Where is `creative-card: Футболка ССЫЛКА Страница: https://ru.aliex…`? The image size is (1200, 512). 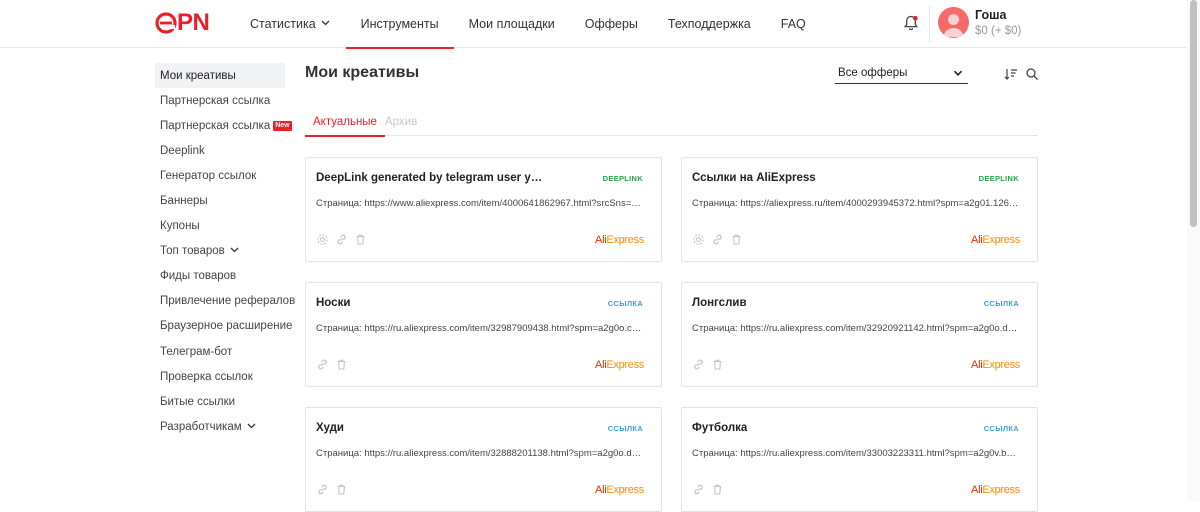 creative-card: Футболка ССЫЛКА Страница: https://ru.aliex… is located at coordinates (859, 459).